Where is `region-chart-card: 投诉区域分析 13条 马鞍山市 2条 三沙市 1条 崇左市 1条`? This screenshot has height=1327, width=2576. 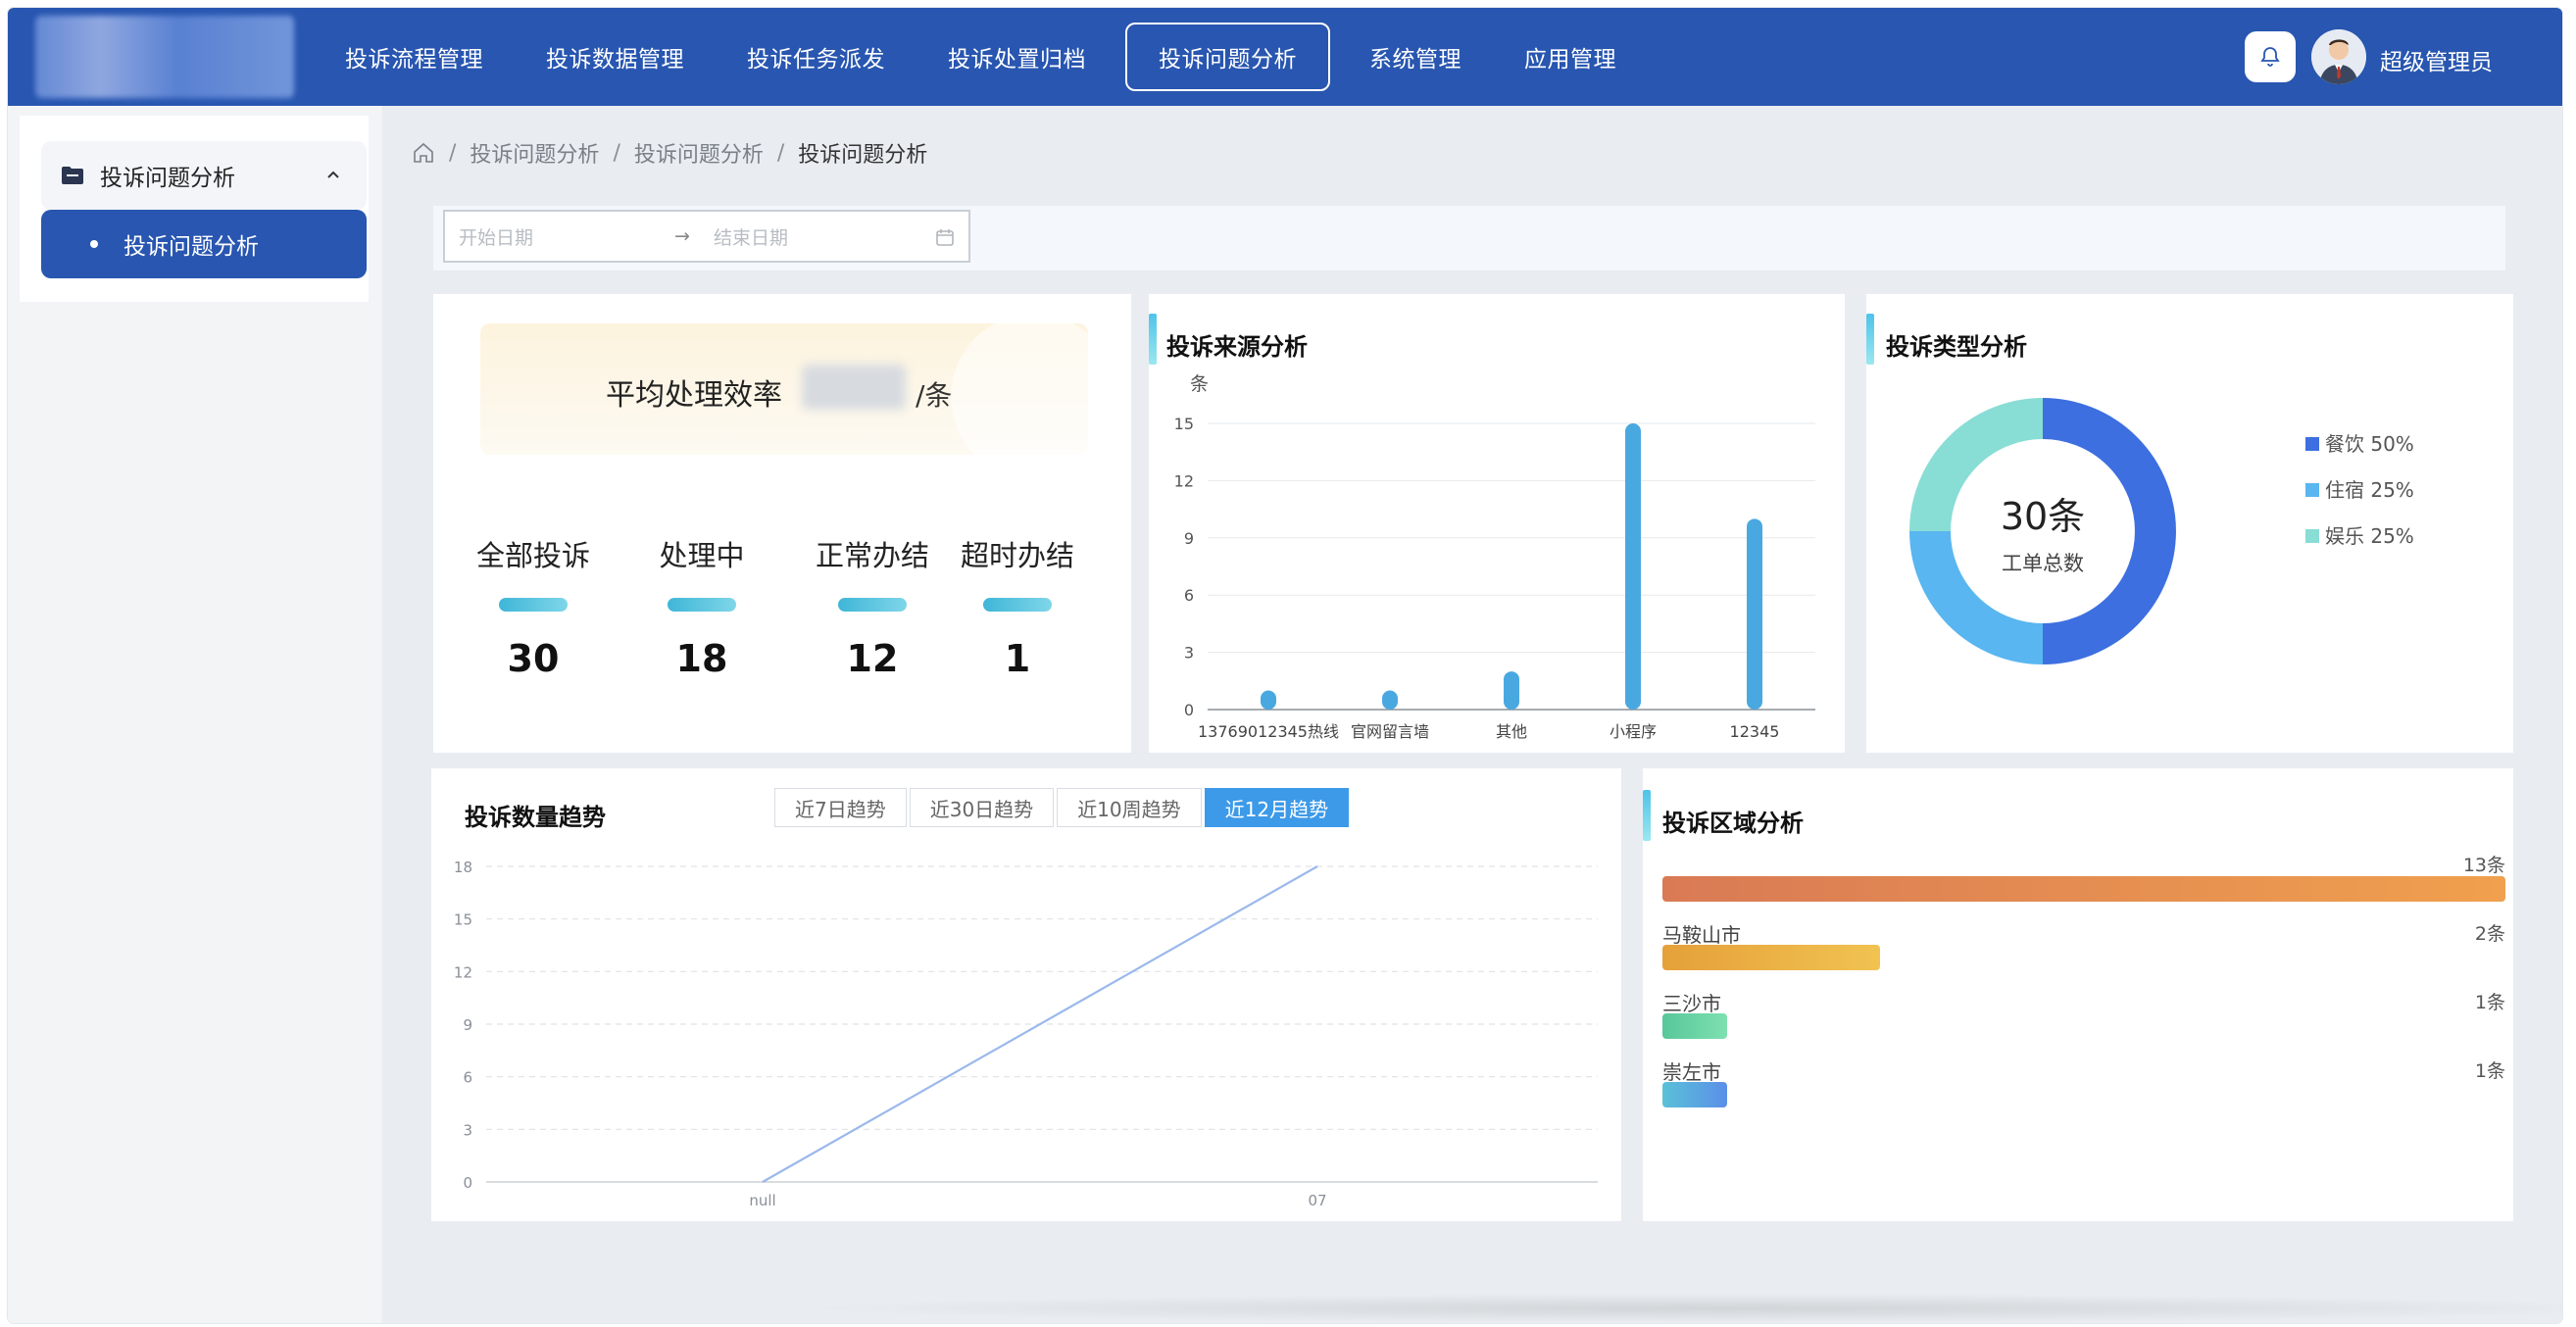
region-chart-card: 投诉区域分析 13条 马鞍山市 2条 三沙市 1条 崇左市 1条 is located at coordinates (2078, 994).